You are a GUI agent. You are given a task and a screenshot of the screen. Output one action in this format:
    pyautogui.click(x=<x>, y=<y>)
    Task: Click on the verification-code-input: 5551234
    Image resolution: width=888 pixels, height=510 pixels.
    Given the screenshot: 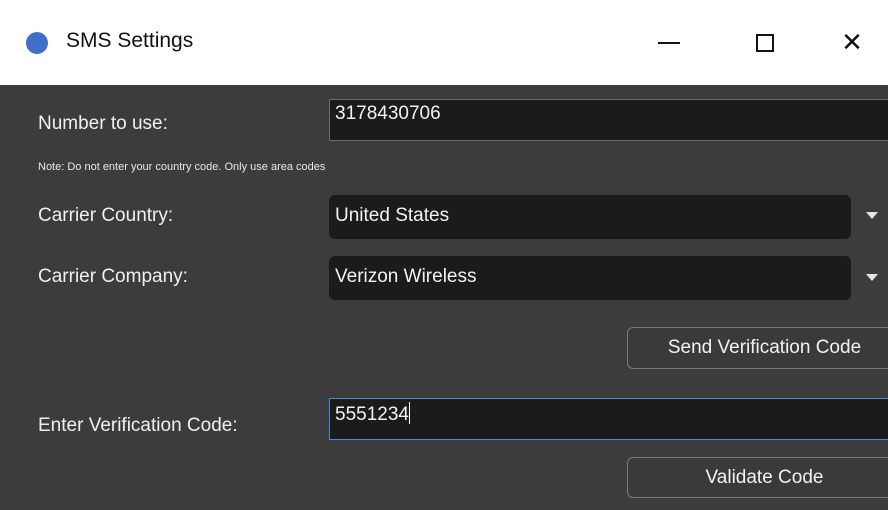 What is the action you would take?
    pyautogui.click(x=608, y=419)
    